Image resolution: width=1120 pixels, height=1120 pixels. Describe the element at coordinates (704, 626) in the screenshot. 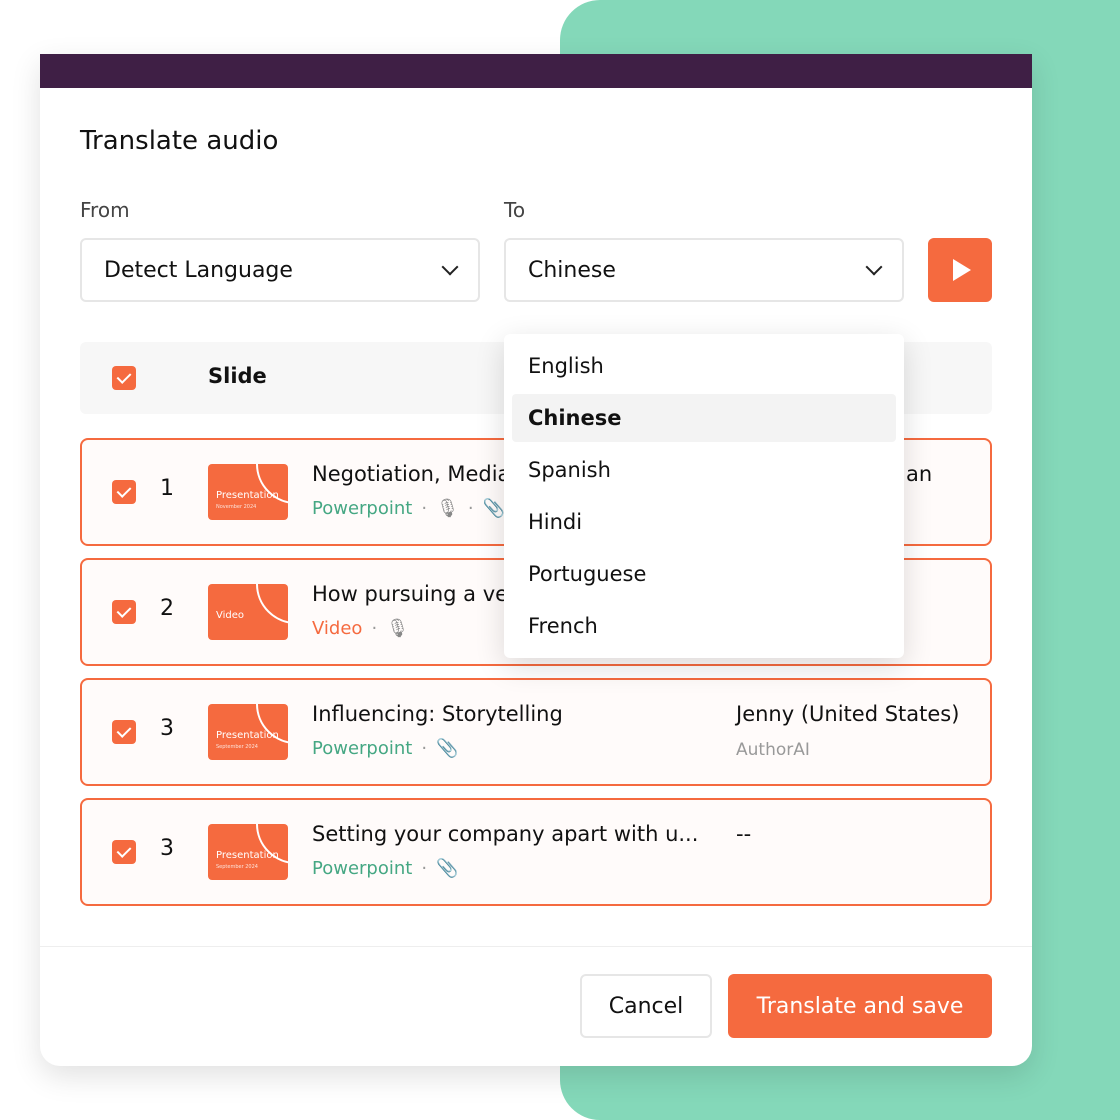

I see `language-option: French` at that location.